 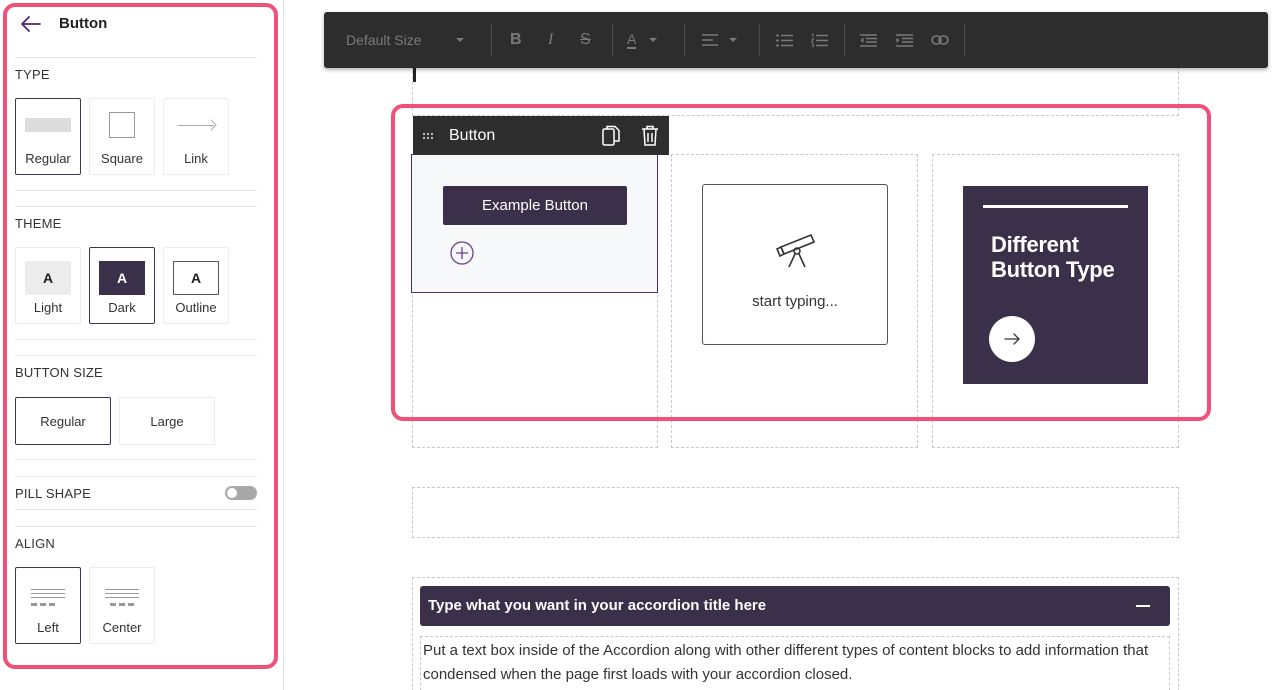 What do you see at coordinates (1055, 285) in the screenshot?
I see `feature-card: Different Button Type` at bounding box center [1055, 285].